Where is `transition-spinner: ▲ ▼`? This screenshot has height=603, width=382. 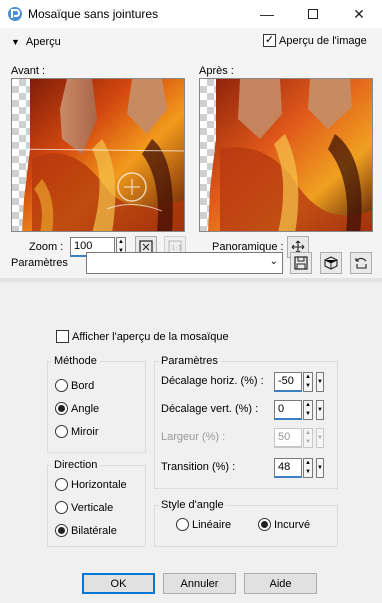 transition-spinner: ▲ ▼ is located at coordinates (308, 468).